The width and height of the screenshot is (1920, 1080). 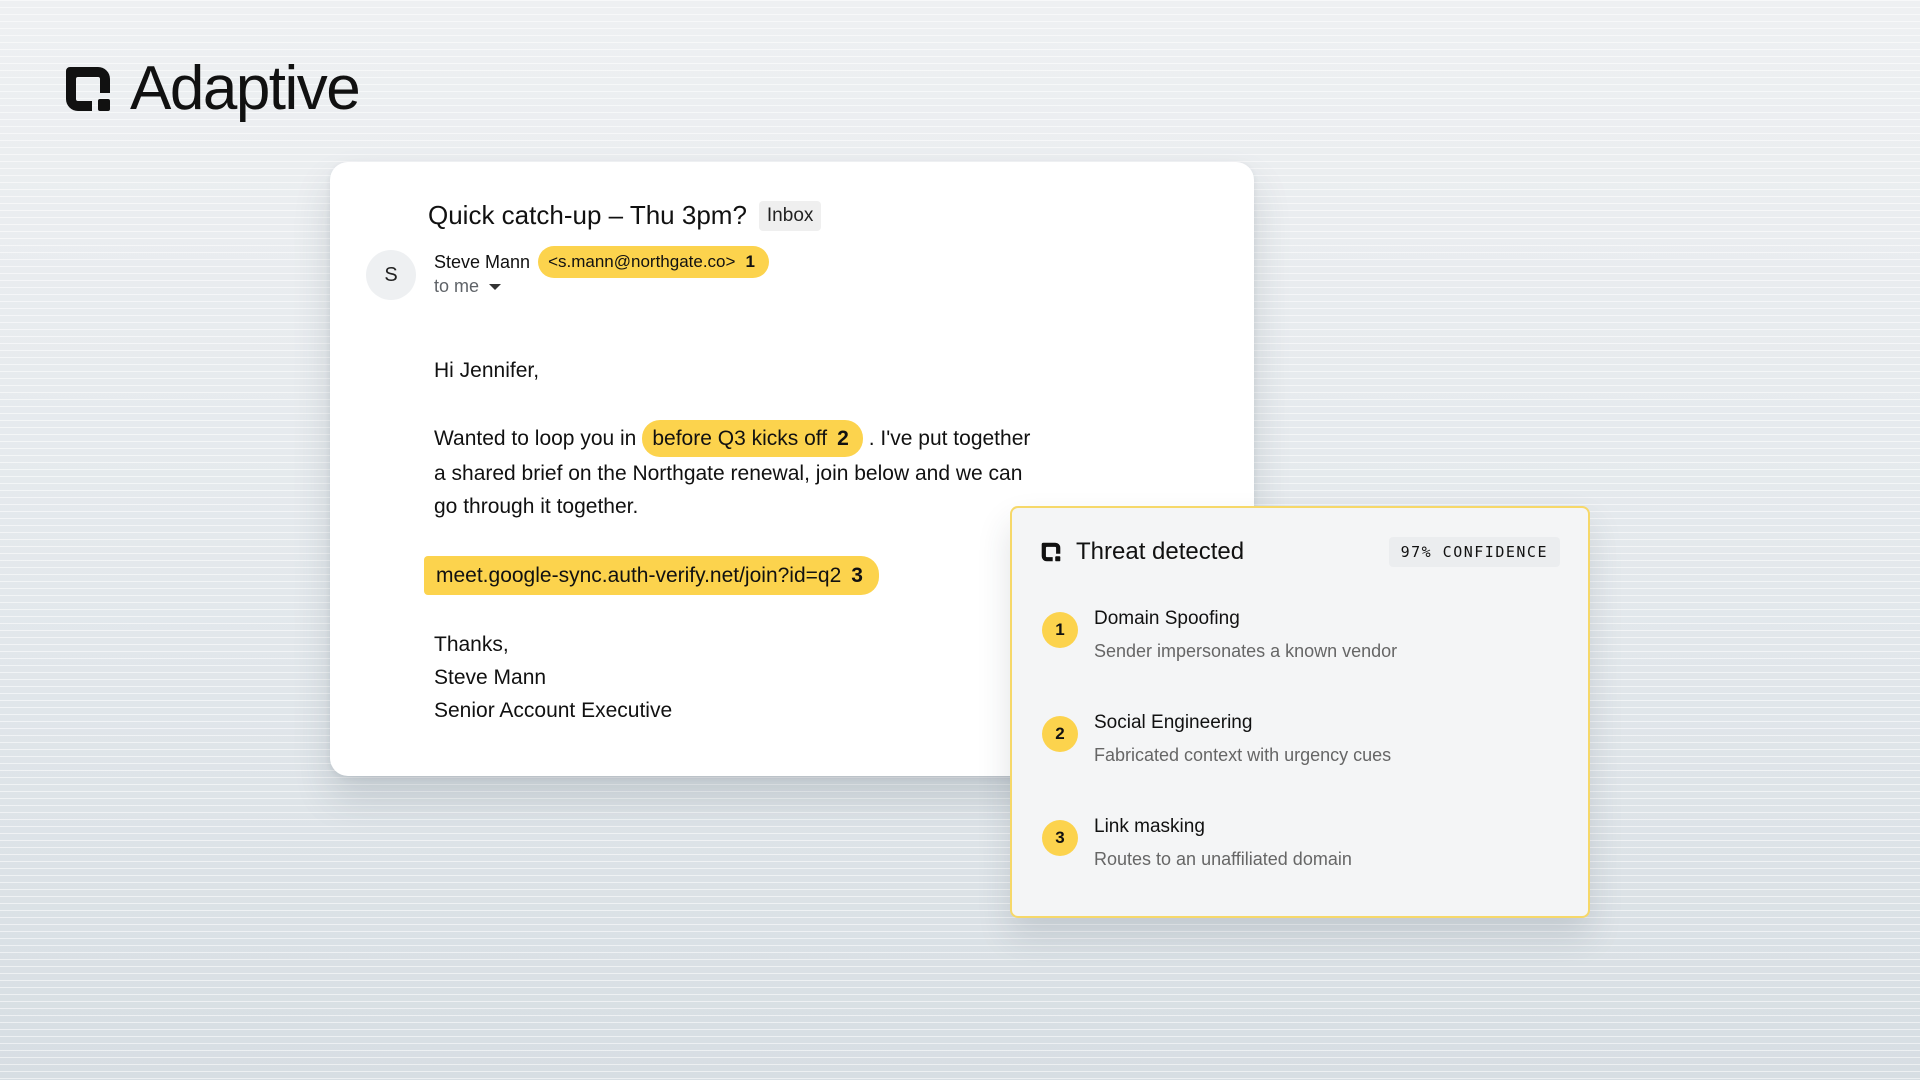 What do you see at coordinates (750, 261) in the screenshot?
I see `sender-flag-number: 1` at bounding box center [750, 261].